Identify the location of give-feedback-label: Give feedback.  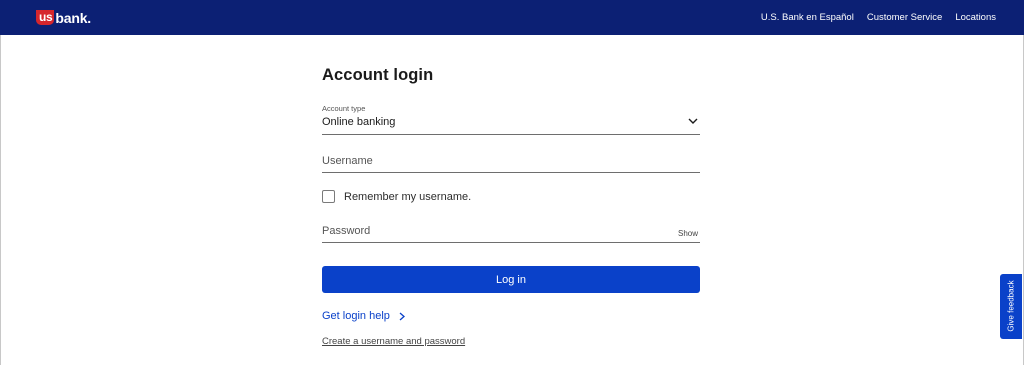
(1011, 306).